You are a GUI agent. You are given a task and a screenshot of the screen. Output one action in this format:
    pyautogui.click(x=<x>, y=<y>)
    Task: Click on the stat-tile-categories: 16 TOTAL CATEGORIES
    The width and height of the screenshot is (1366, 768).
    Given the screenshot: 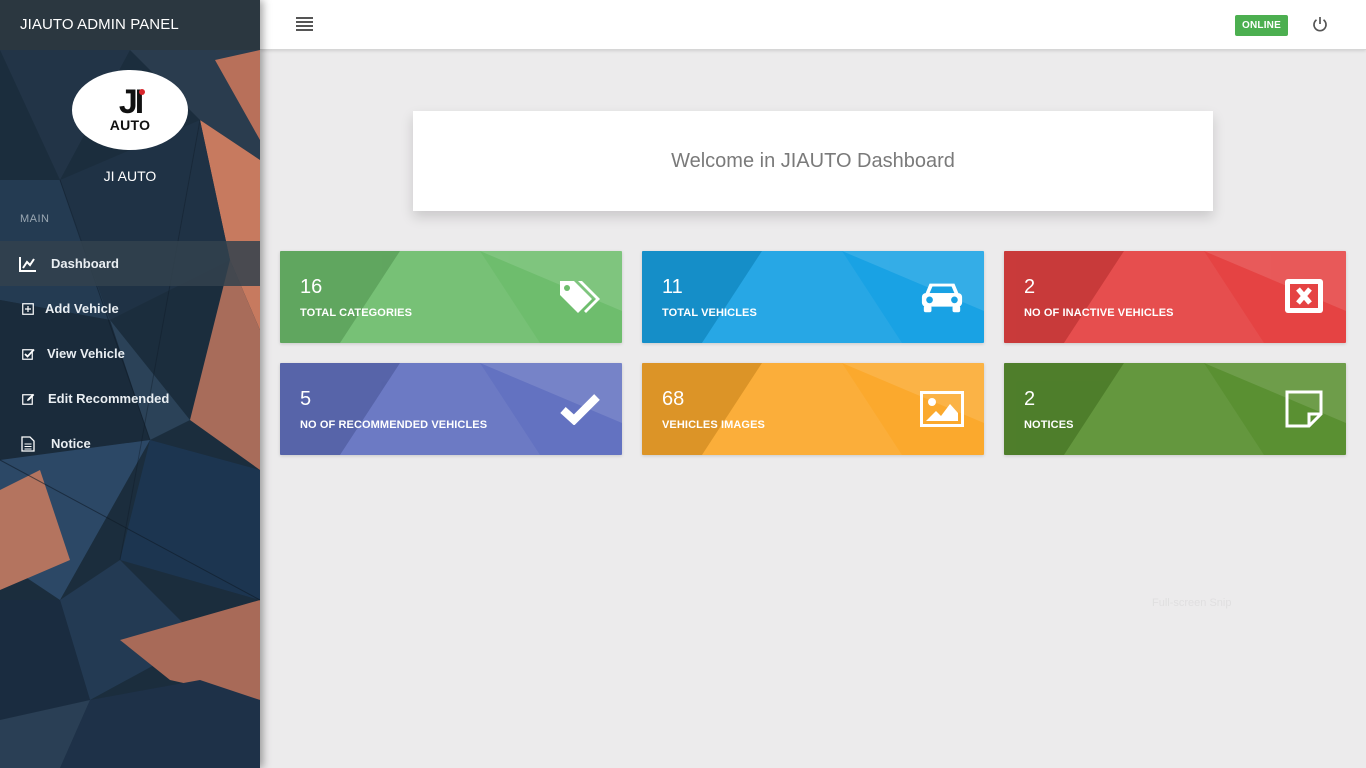 What is the action you would take?
    pyautogui.click(x=451, y=297)
    